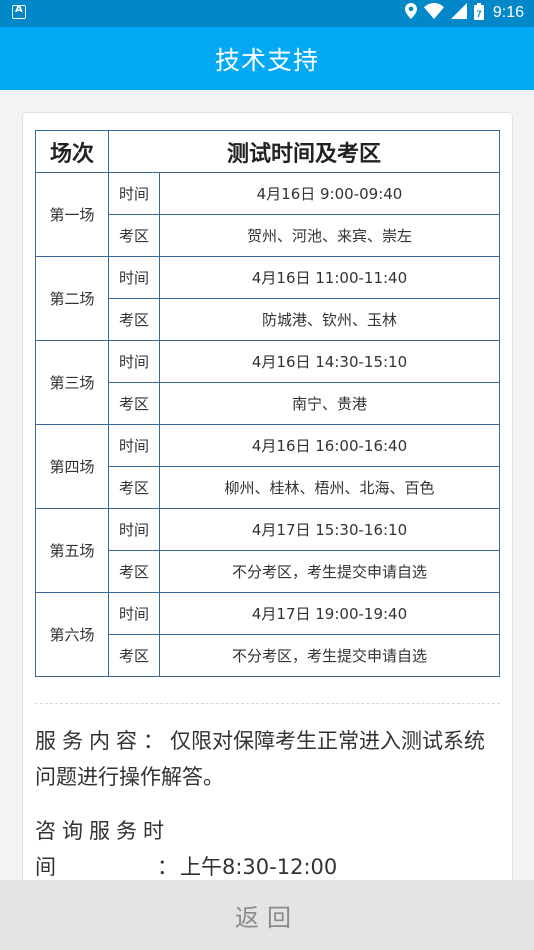 The width and height of the screenshot is (534, 950). Describe the element at coordinates (72, 151) in the screenshot. I see `header-session: 场次` at that location.